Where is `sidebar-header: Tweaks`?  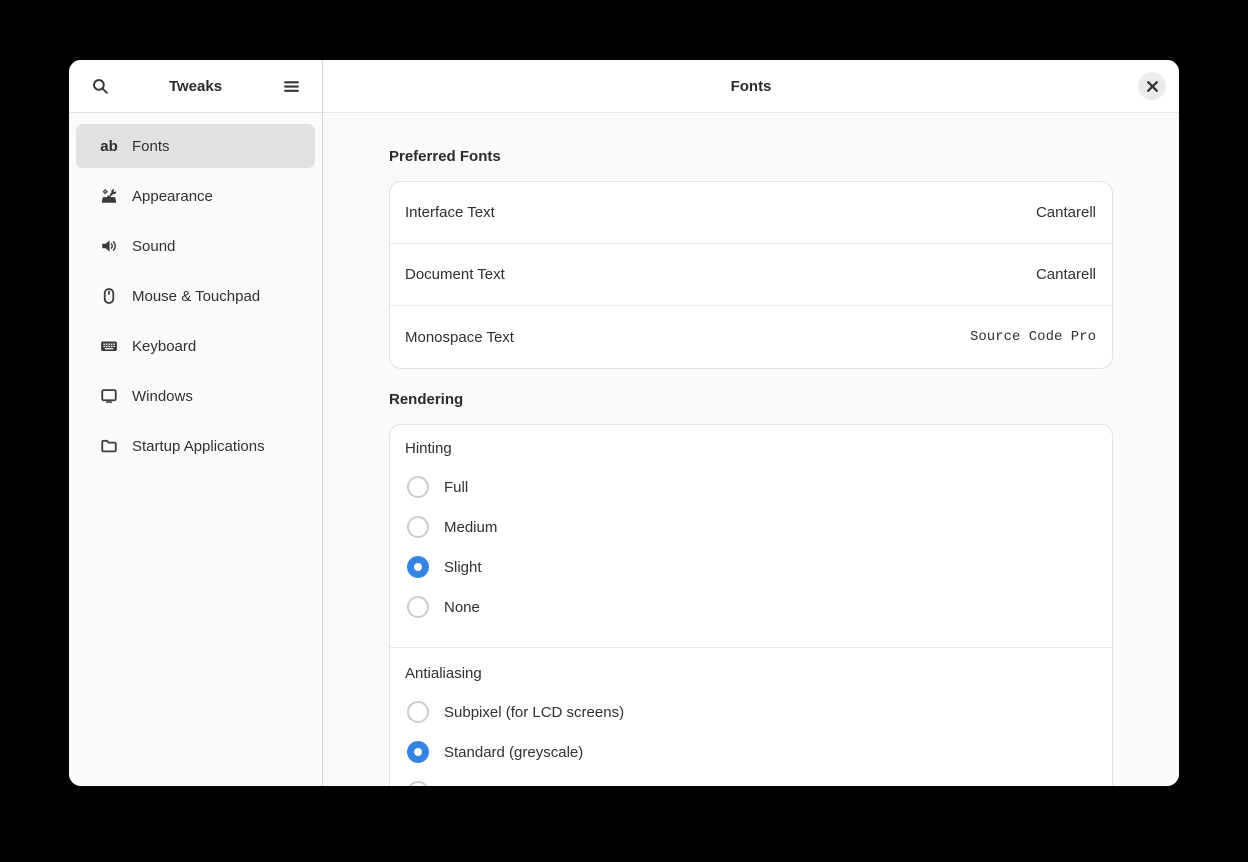
sidebar-header: Tweaks is located at coordinates (195, 86).